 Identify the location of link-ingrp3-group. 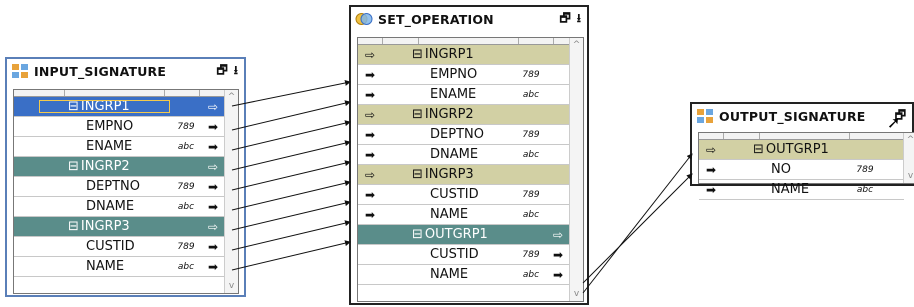
(291, 215).